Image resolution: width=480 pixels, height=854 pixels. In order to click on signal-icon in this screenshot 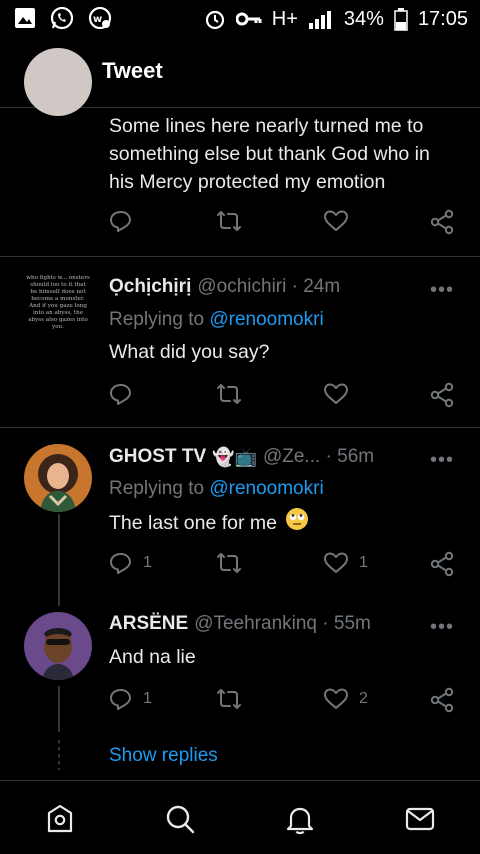, I will do `click(321, 19)`.